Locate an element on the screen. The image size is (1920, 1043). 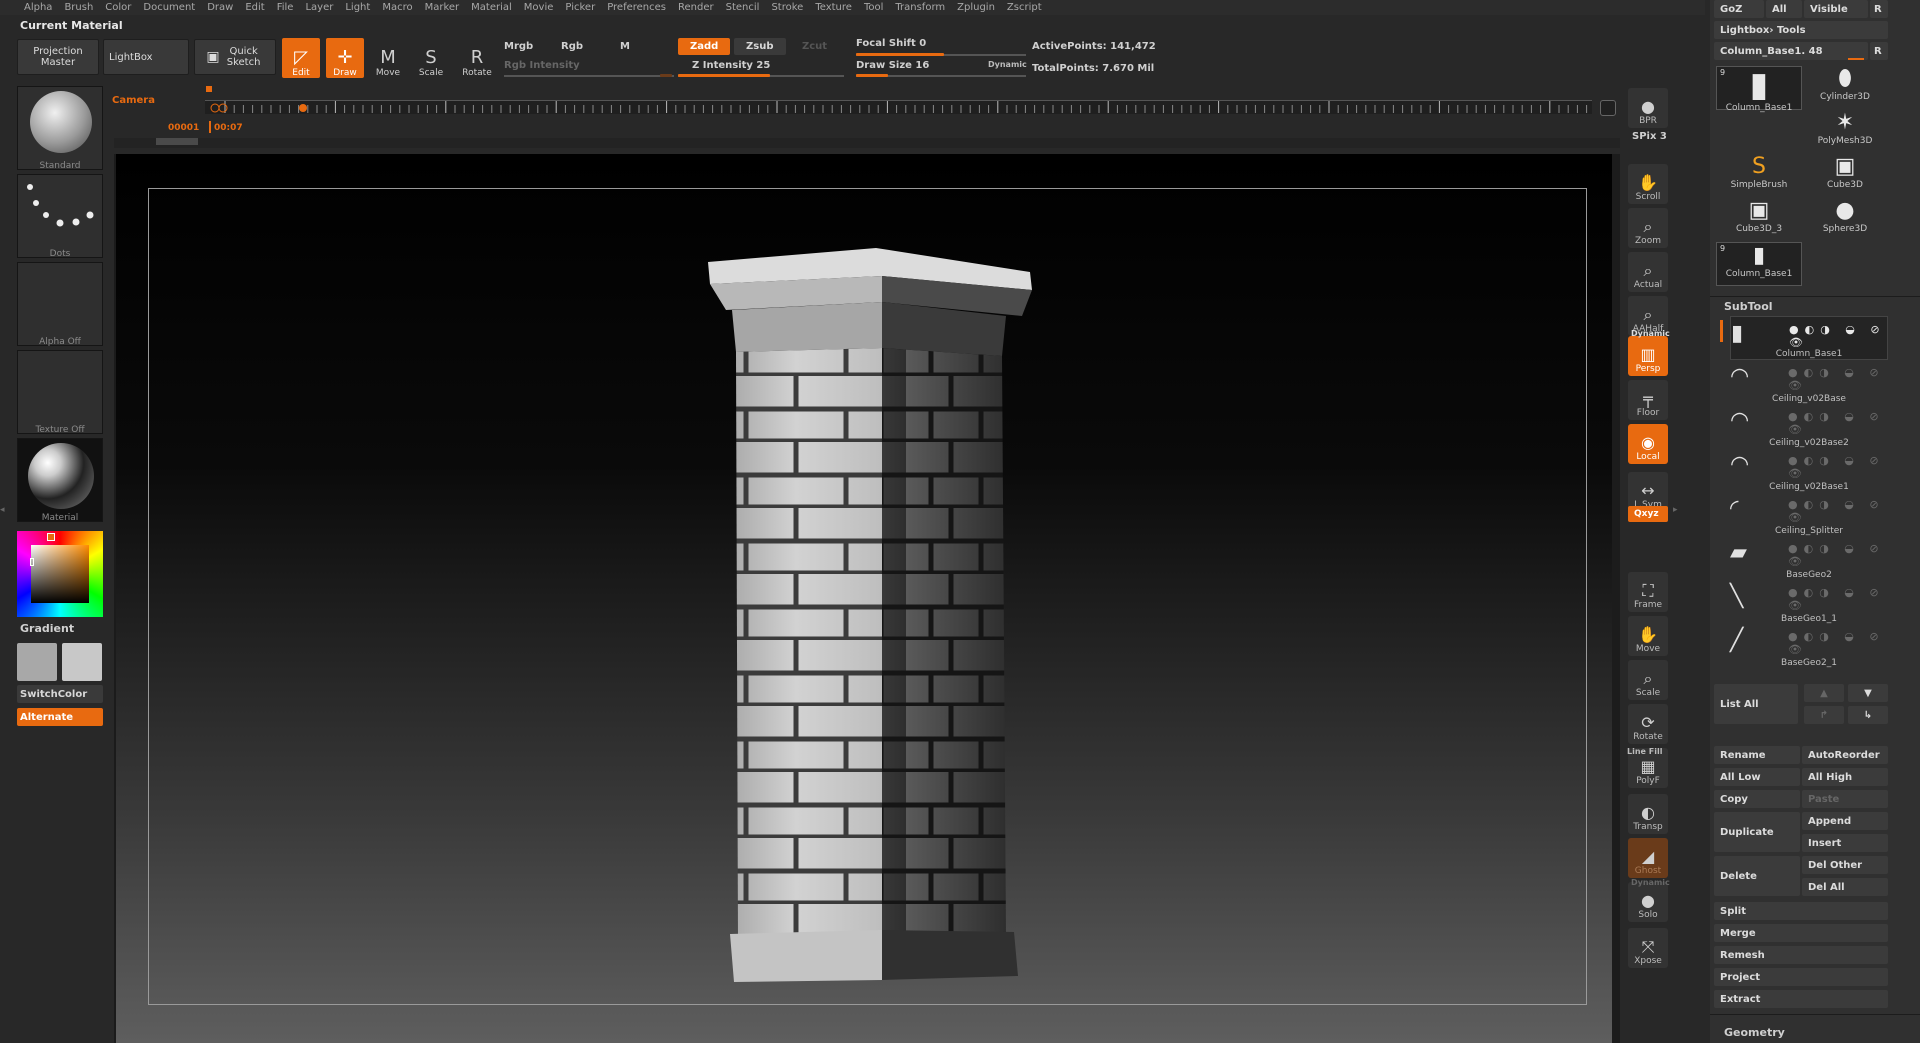
menu-material: Material is located at coordinates (491, 7).